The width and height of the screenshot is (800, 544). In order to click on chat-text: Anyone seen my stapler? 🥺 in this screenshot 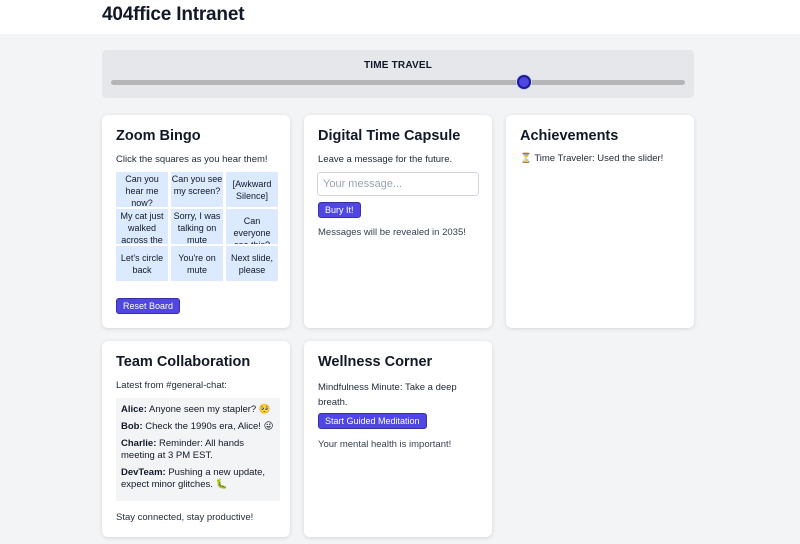, I will do `click(210, 409)`.